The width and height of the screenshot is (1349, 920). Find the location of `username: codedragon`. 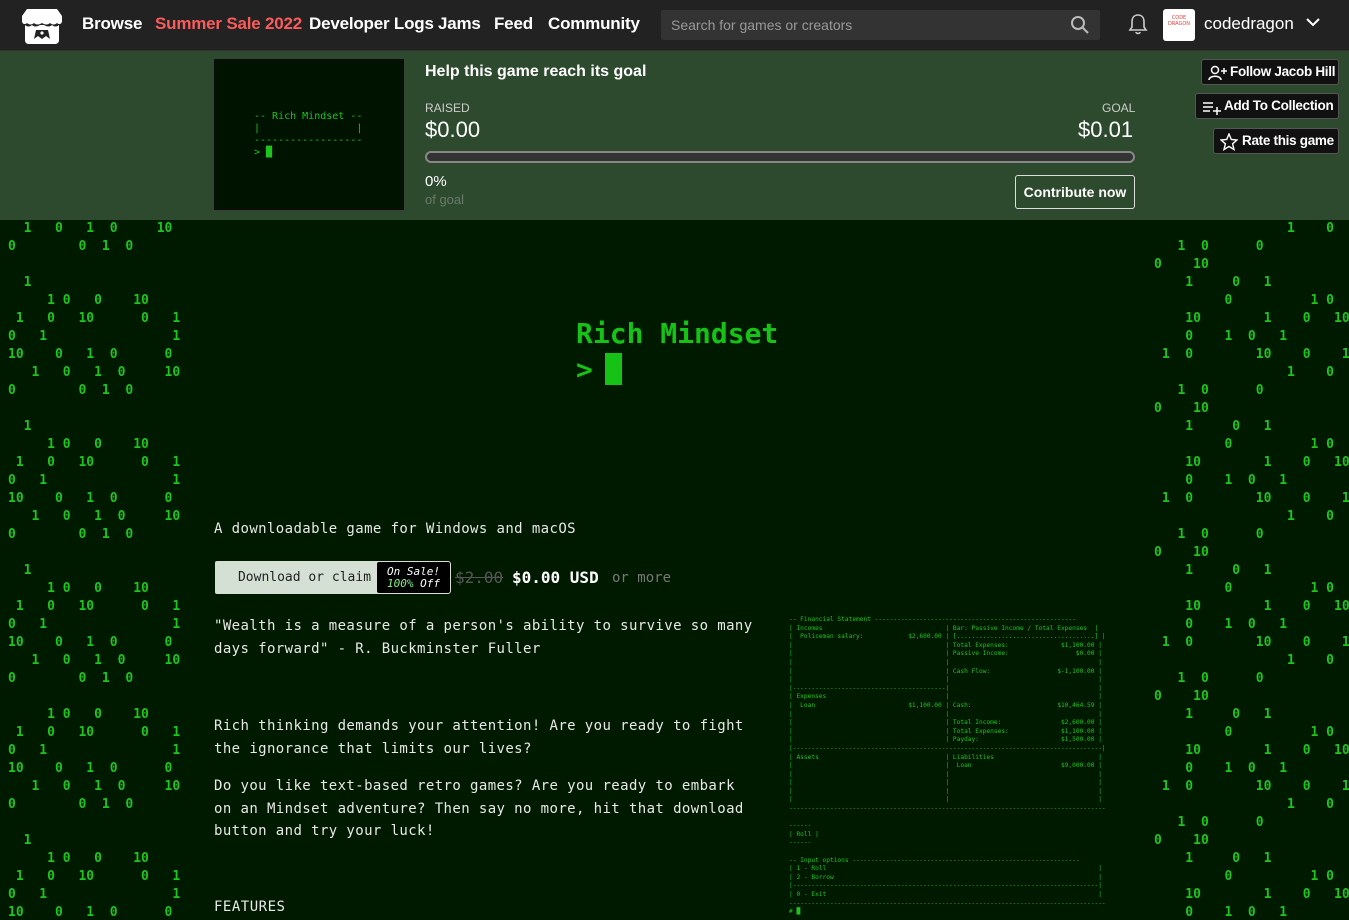

username: codedragon is located at coordinates (1249, 24).